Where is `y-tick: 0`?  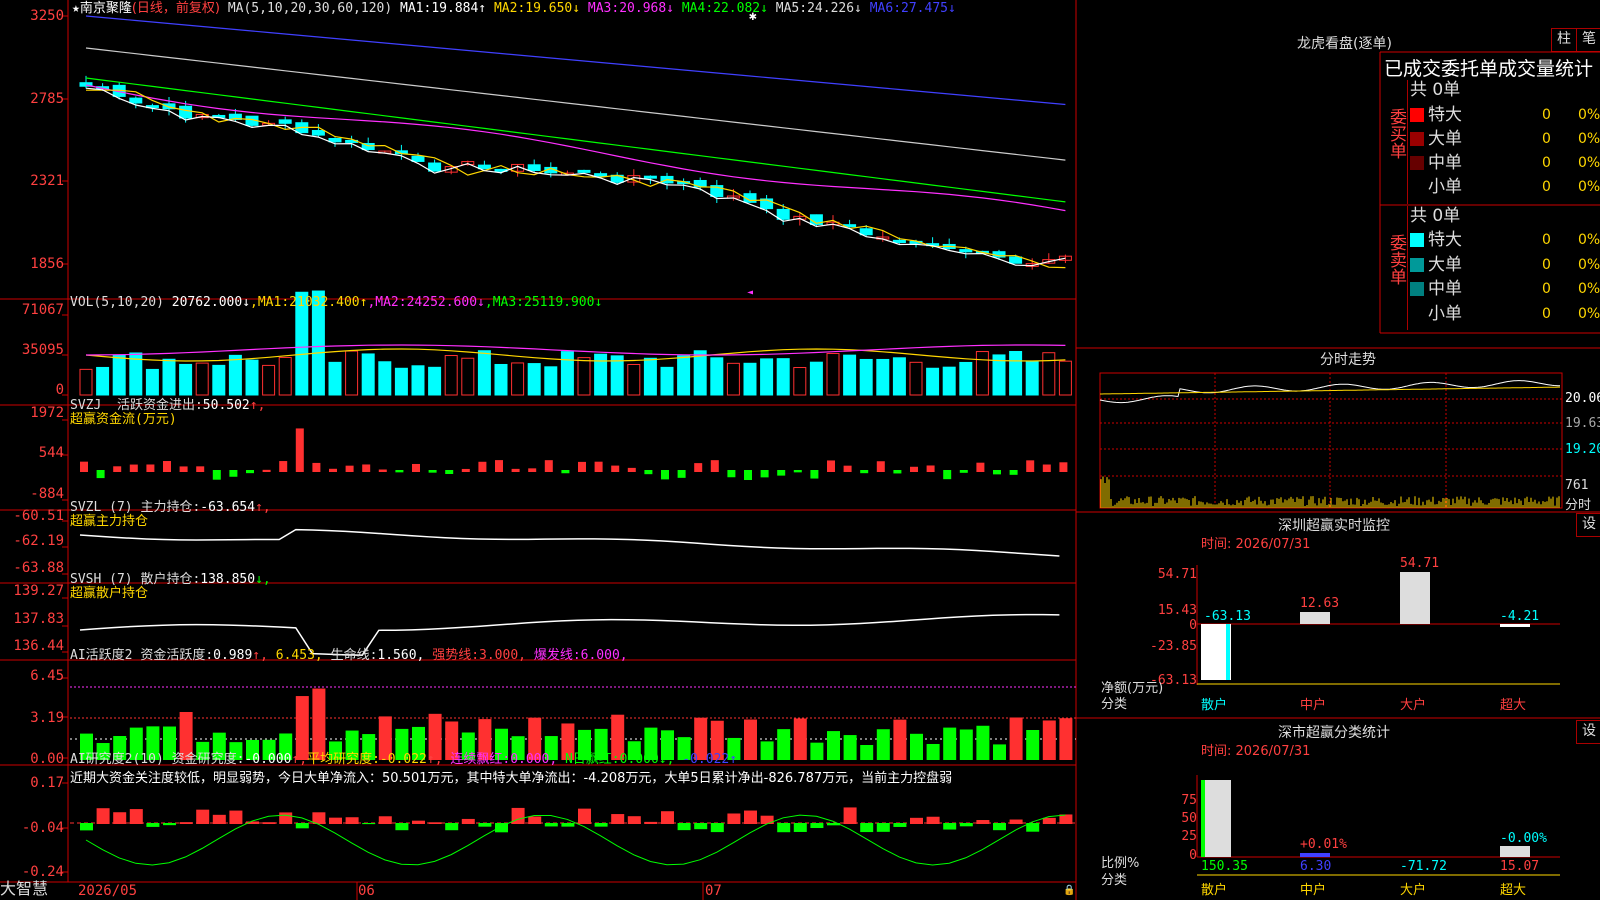 y-tick: 0 is located at coordinates (59, 390).